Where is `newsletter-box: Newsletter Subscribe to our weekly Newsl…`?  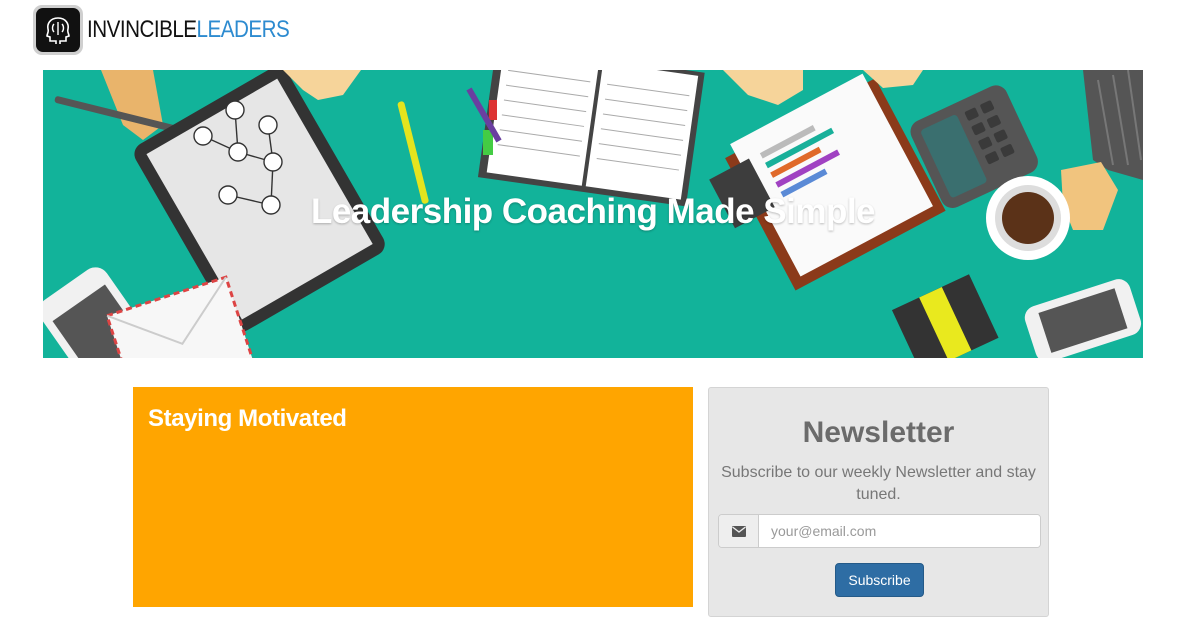
newsletter-box: Newsletter Subscribe to our weekly Newsl… is located at coordinates (878, 502).